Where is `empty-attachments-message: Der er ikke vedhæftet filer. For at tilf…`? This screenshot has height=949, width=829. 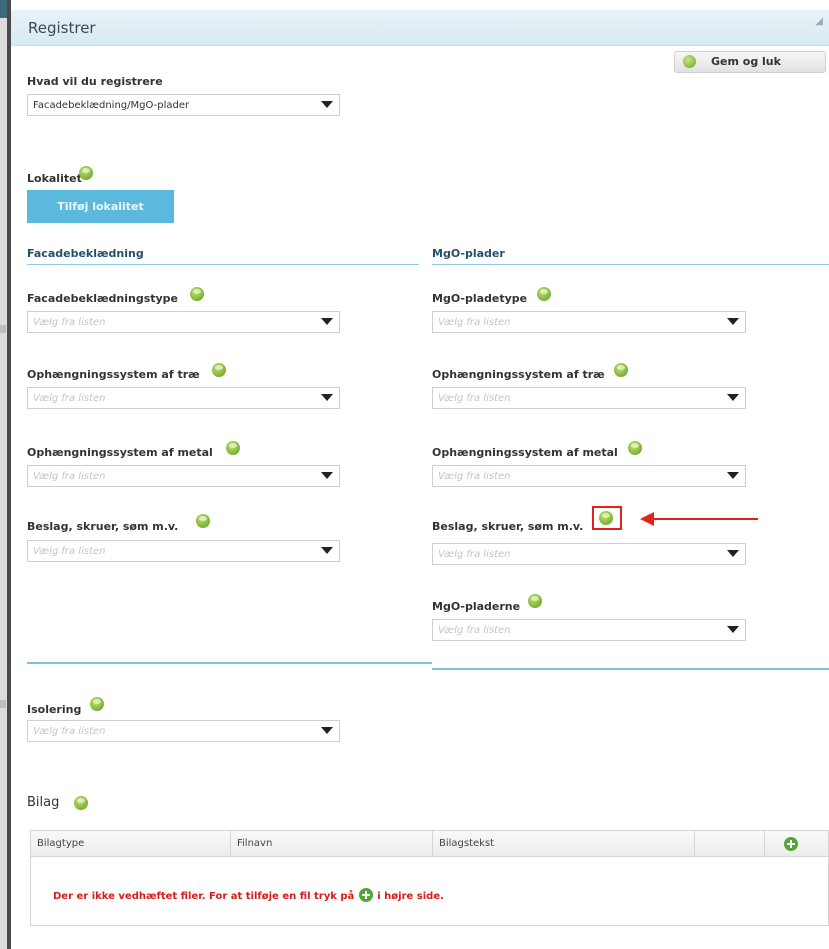 empty-attachments-message: Der er ikke vedhæftet filer. For at tilf… is located at coordinates (248, 895).